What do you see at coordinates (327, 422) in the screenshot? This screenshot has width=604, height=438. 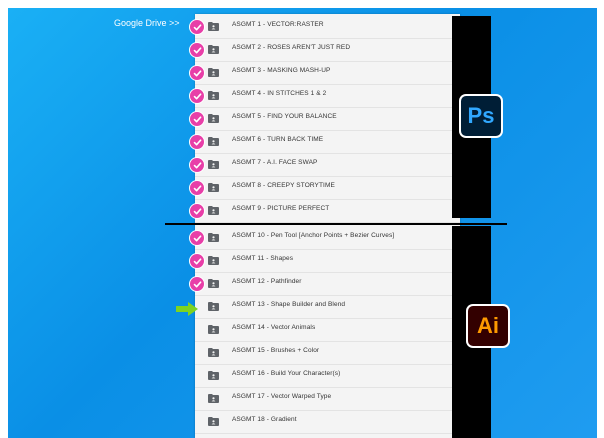 I see `assignment-folder-row: ASGMT 18 - Gradient` at bounding box center [327, 422].